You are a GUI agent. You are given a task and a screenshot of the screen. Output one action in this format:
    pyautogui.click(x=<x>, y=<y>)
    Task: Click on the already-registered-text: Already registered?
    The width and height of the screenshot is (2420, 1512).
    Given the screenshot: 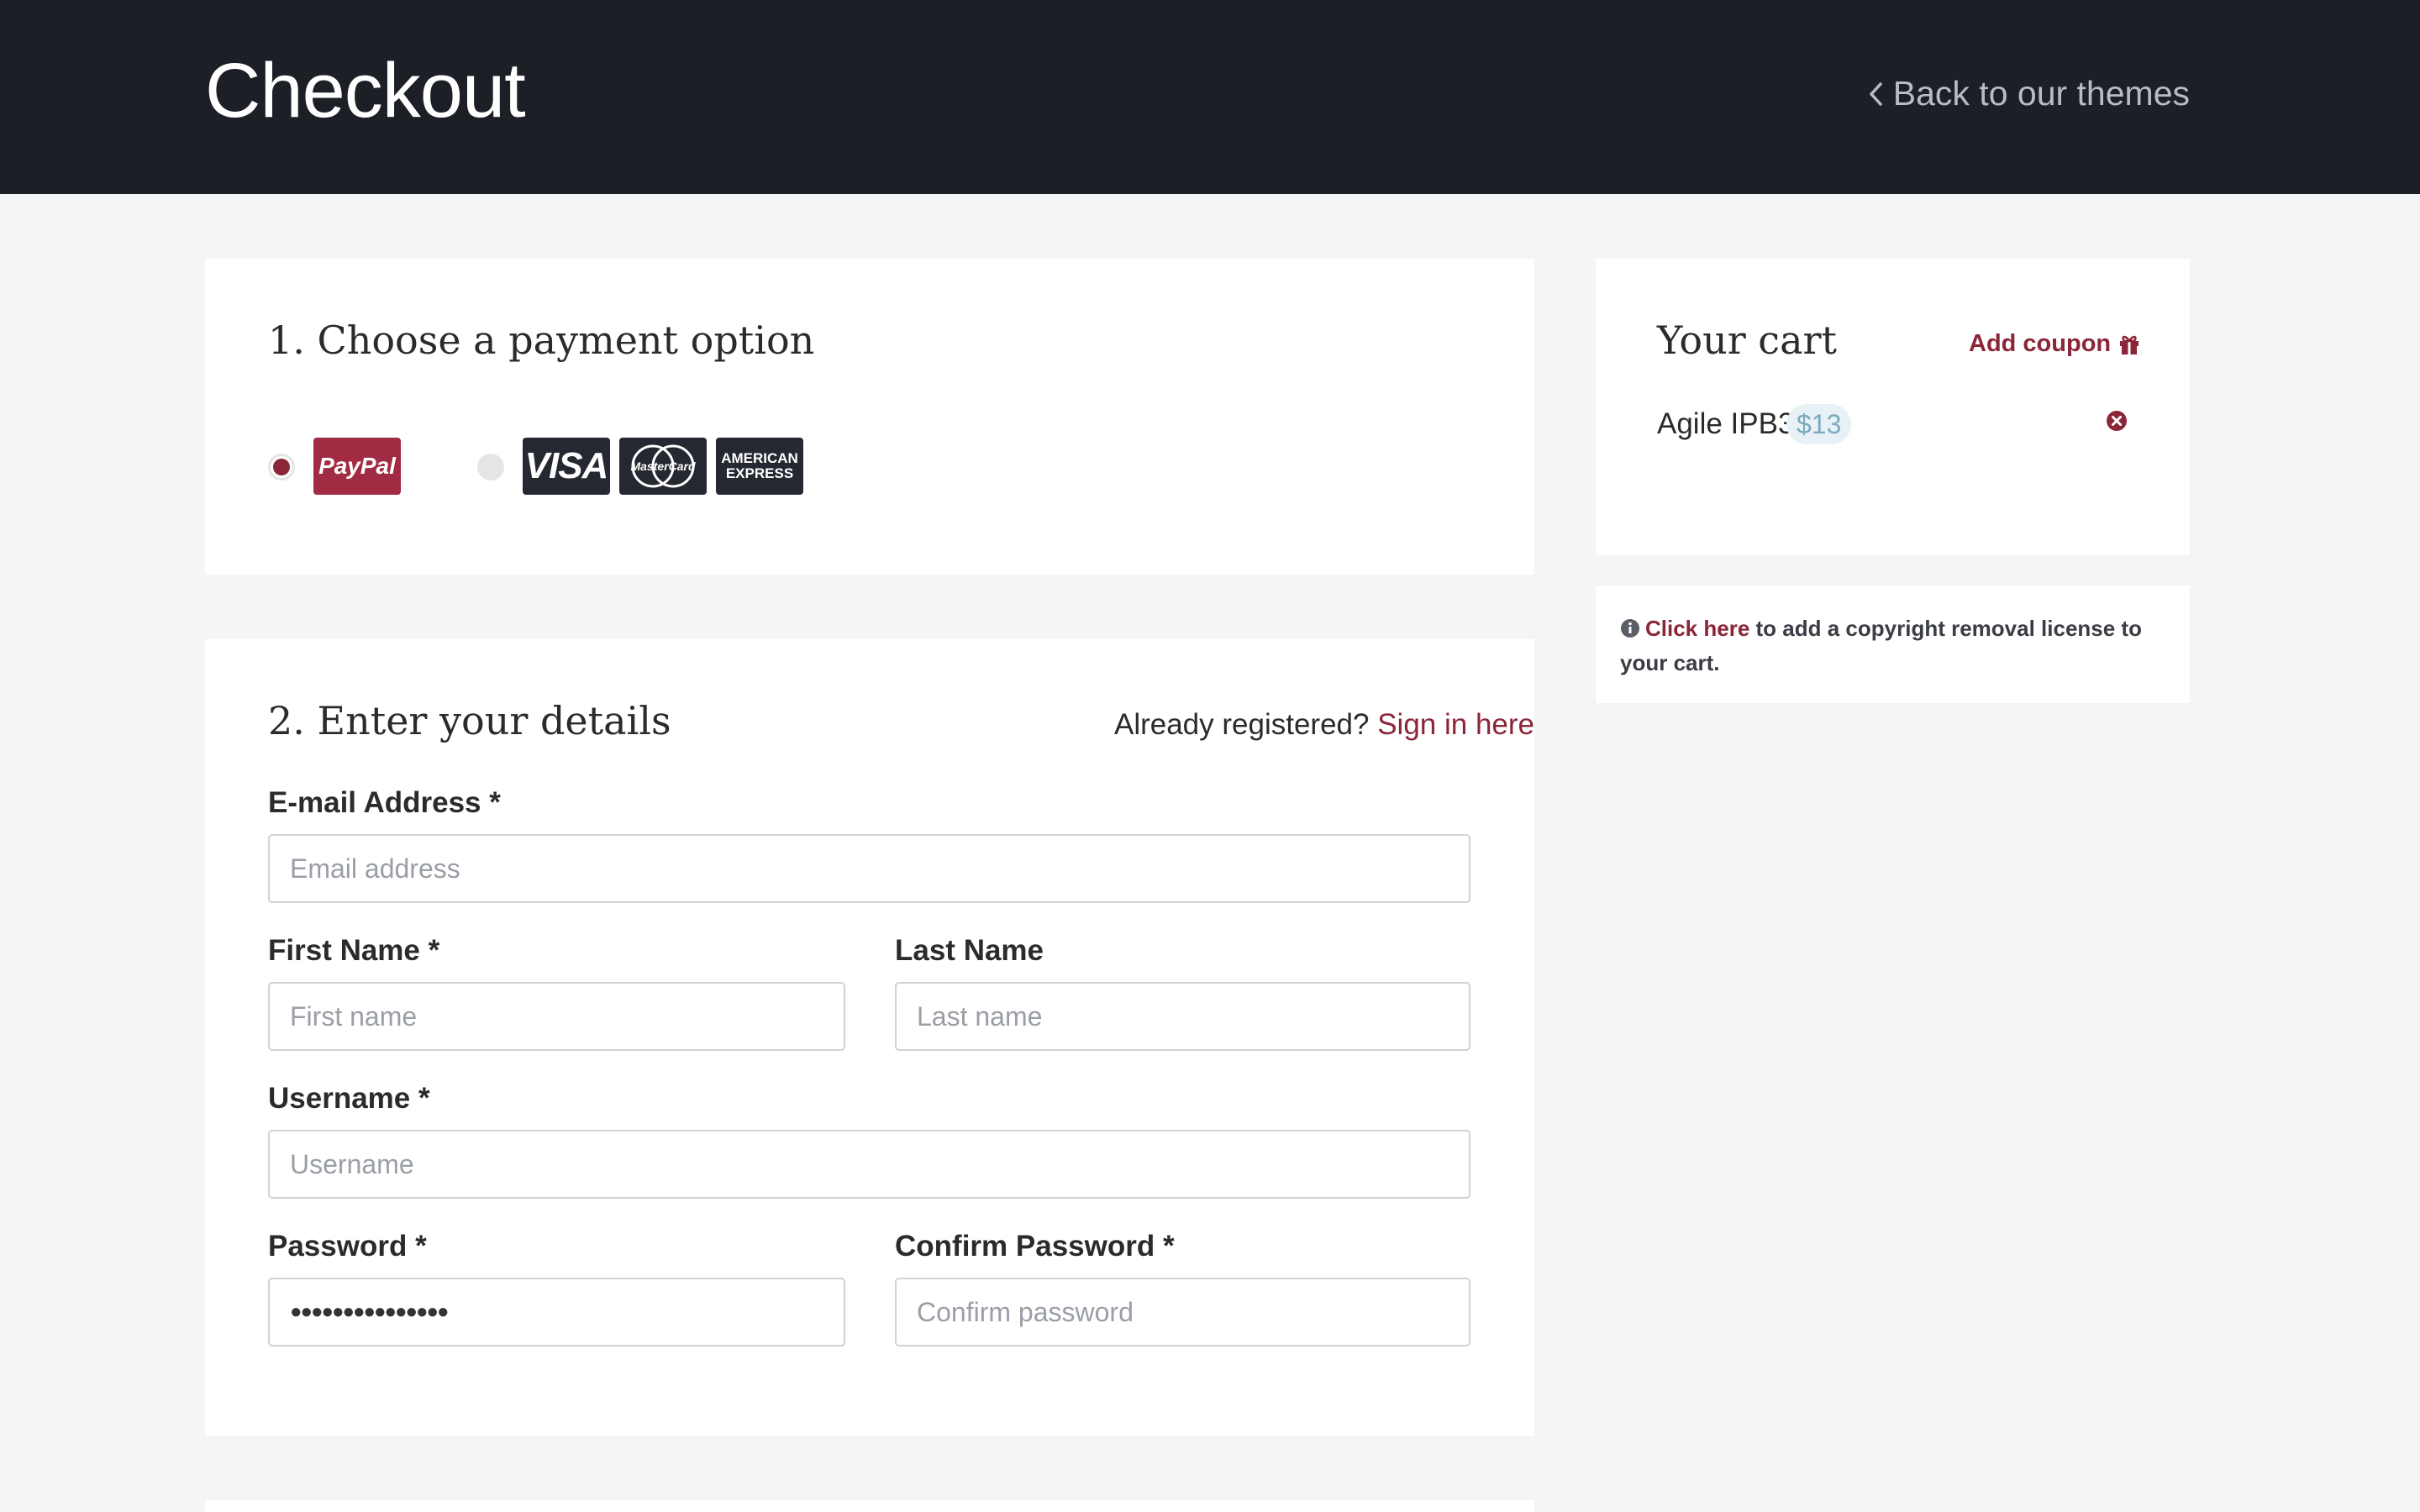 What is the action you would take?
    pyautogui.click(x=1241, y=724)
    